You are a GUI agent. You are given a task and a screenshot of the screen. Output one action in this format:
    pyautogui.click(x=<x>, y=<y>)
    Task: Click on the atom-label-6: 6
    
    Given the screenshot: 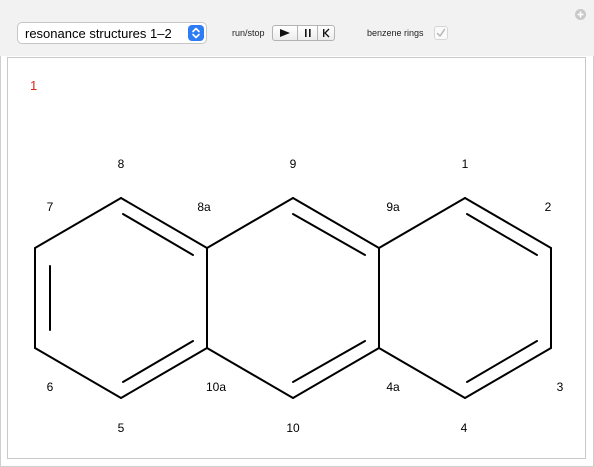 What is the action you would take?
    pyautogui.click(x=50, y=387)
    